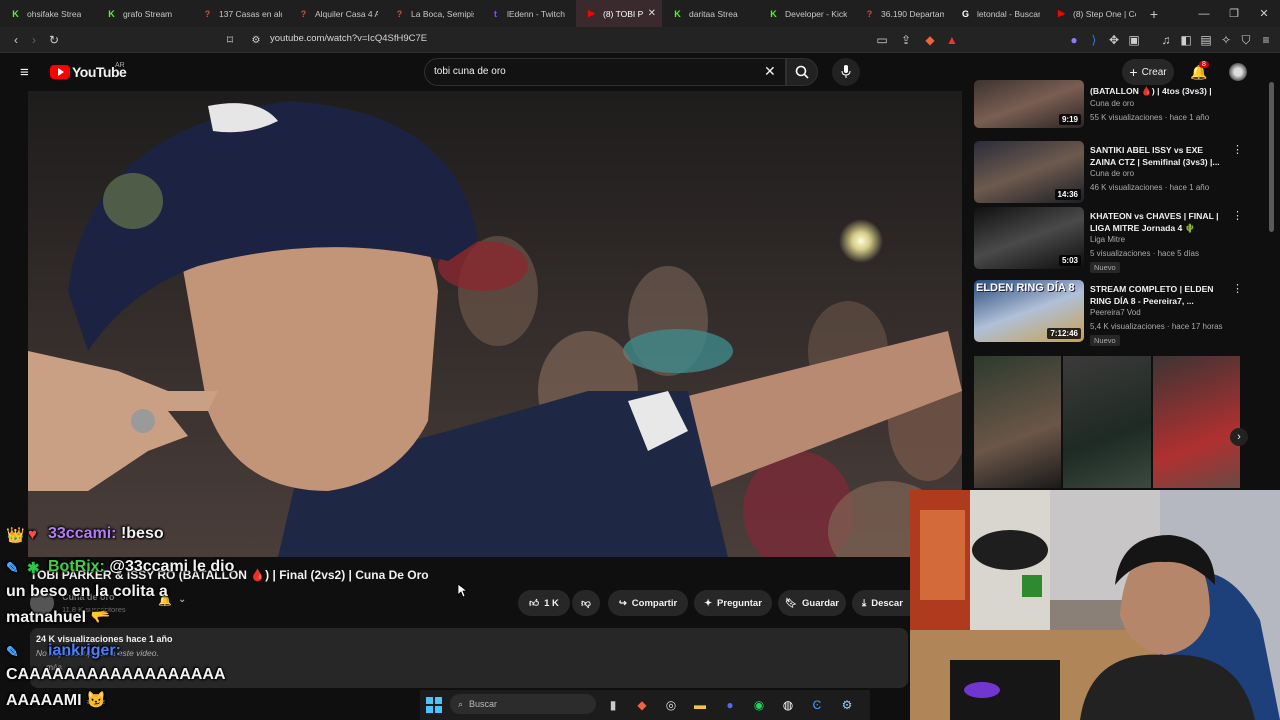 This screenshot has height=720, width=1280. I want to click on browser-tab: Kohsifake Strea, so click(48, 13).